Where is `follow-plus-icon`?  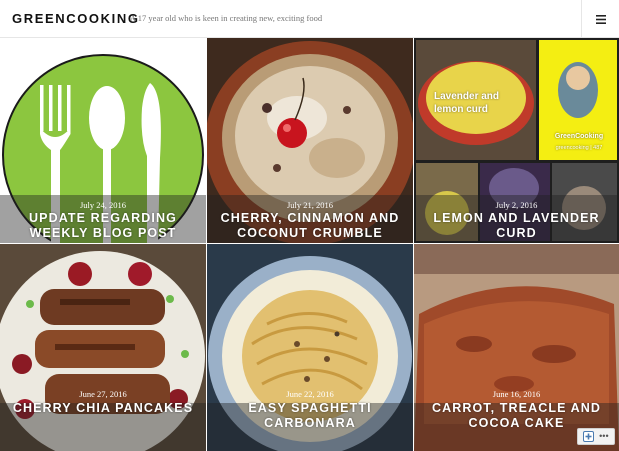
follow-plus-icon is located at coordinates (589, 436).